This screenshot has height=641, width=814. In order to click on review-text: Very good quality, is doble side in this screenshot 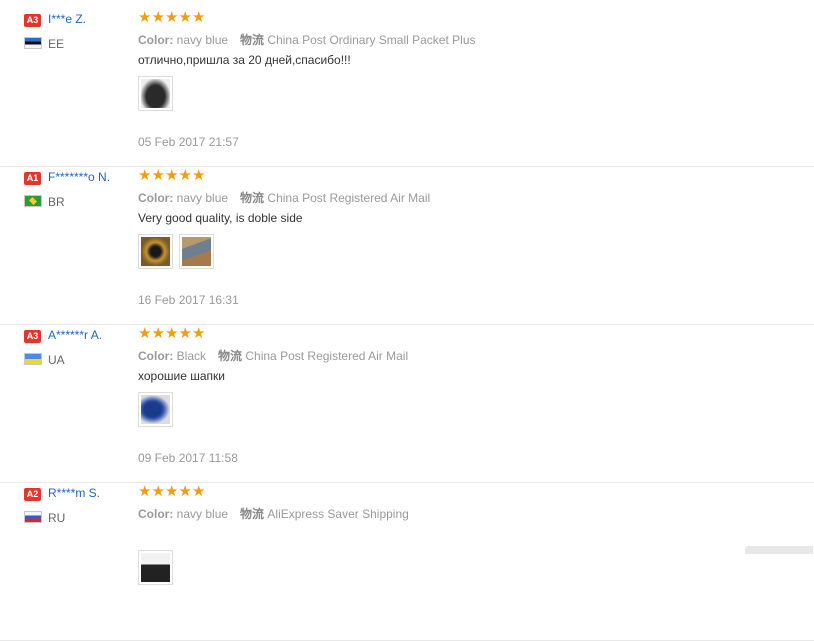, I will do `click(220, 218)`.